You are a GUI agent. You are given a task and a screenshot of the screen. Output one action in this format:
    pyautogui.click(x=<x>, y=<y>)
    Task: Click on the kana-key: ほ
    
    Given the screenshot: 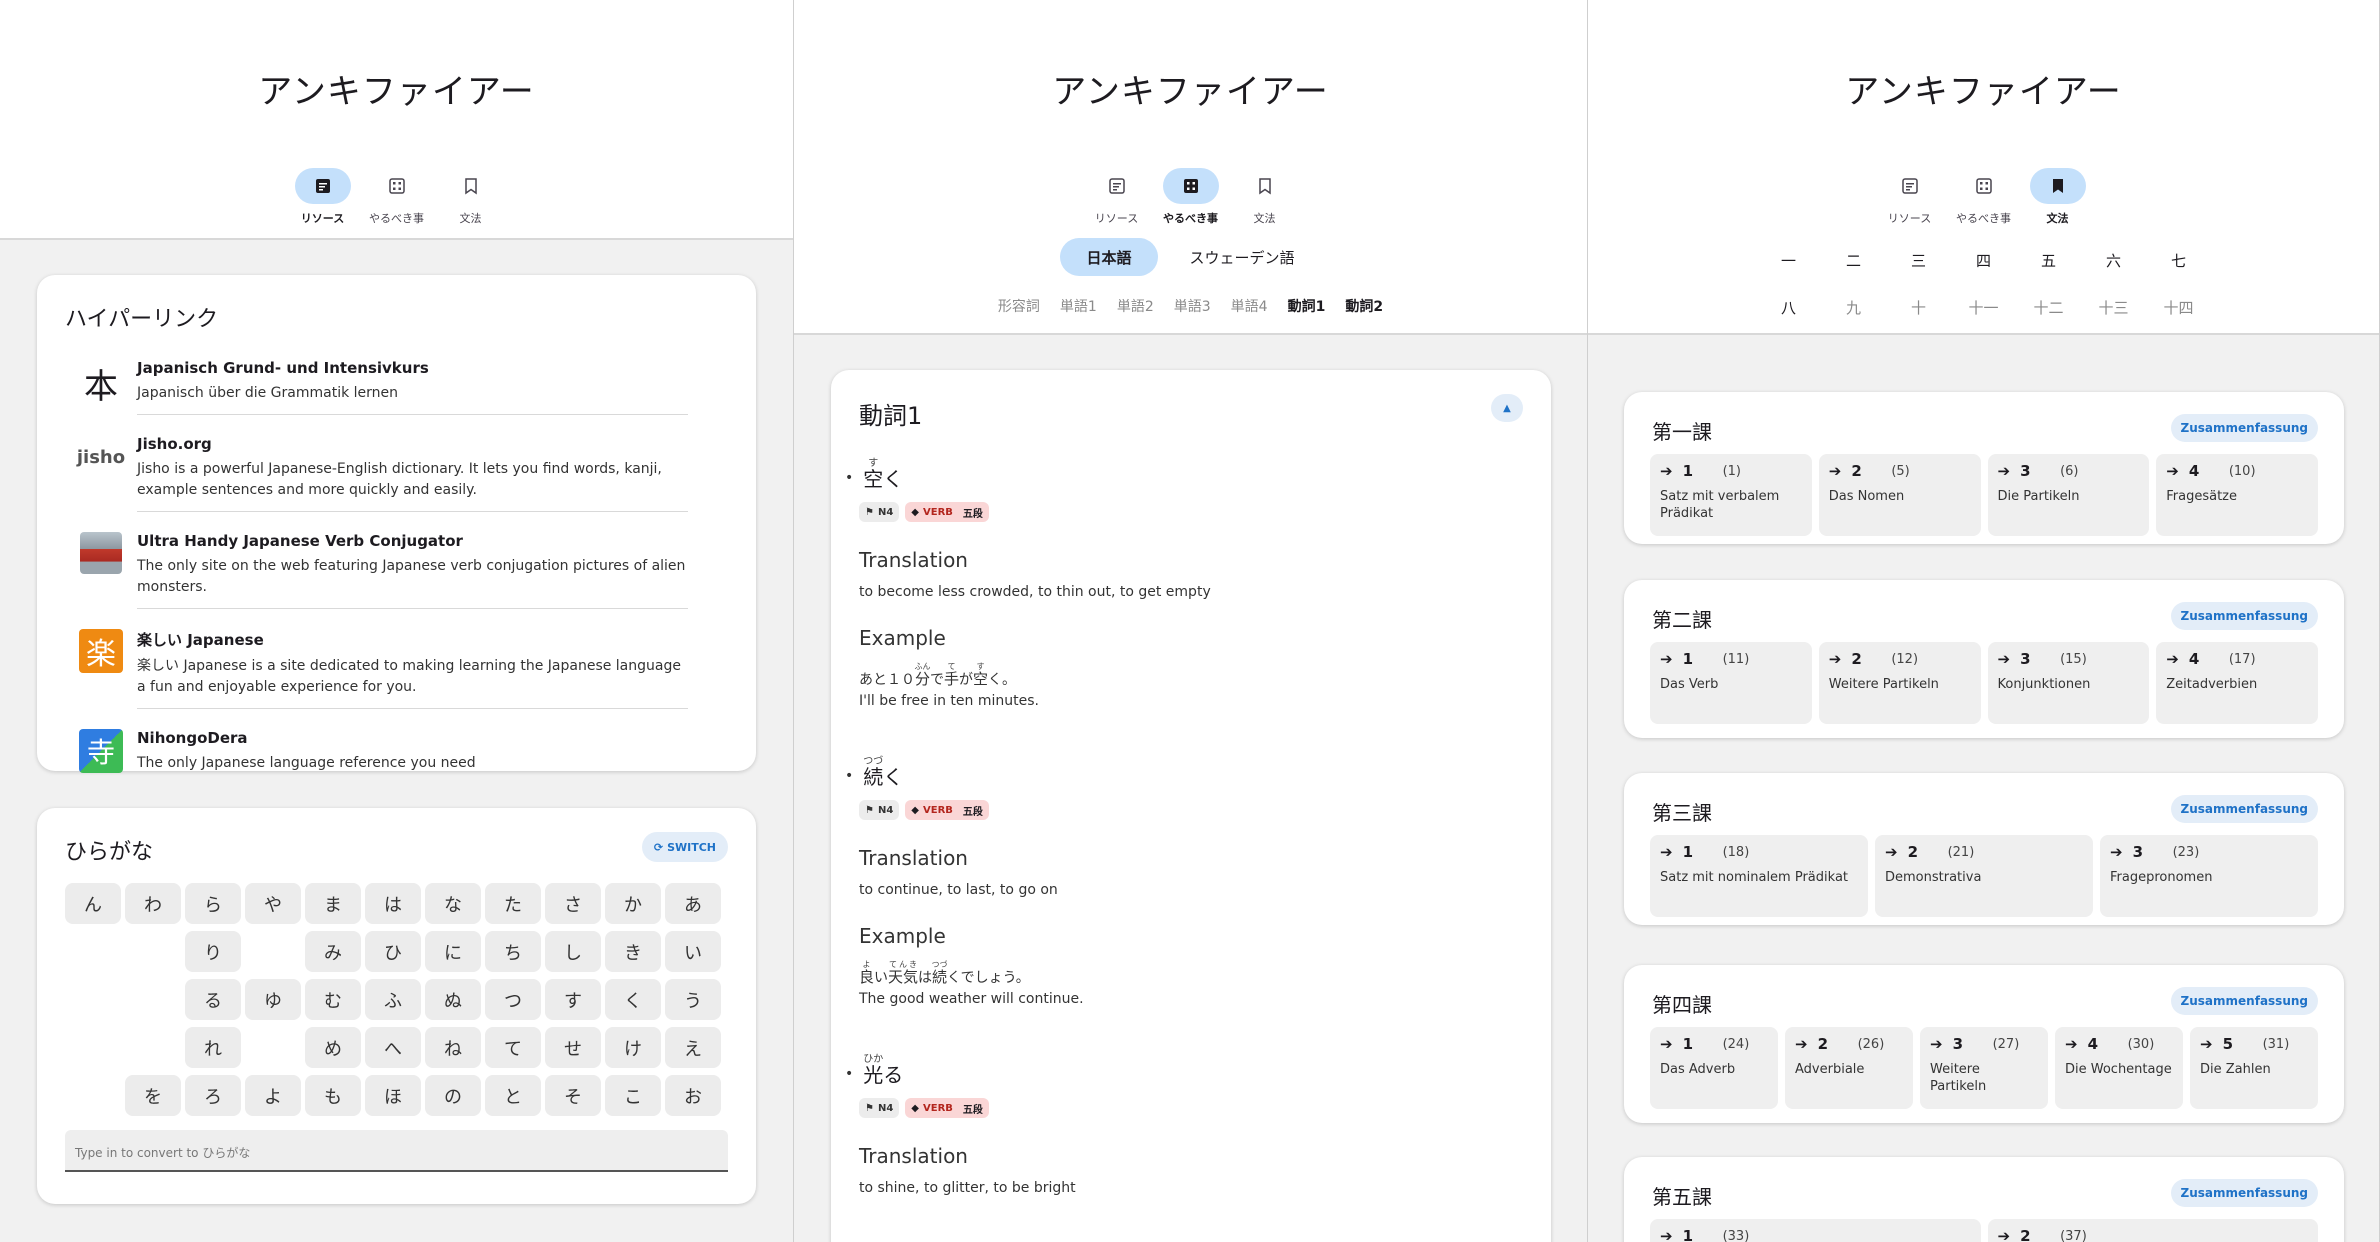 What is the action you would take?
    pyautogui.click(x=393, y=1095)
    